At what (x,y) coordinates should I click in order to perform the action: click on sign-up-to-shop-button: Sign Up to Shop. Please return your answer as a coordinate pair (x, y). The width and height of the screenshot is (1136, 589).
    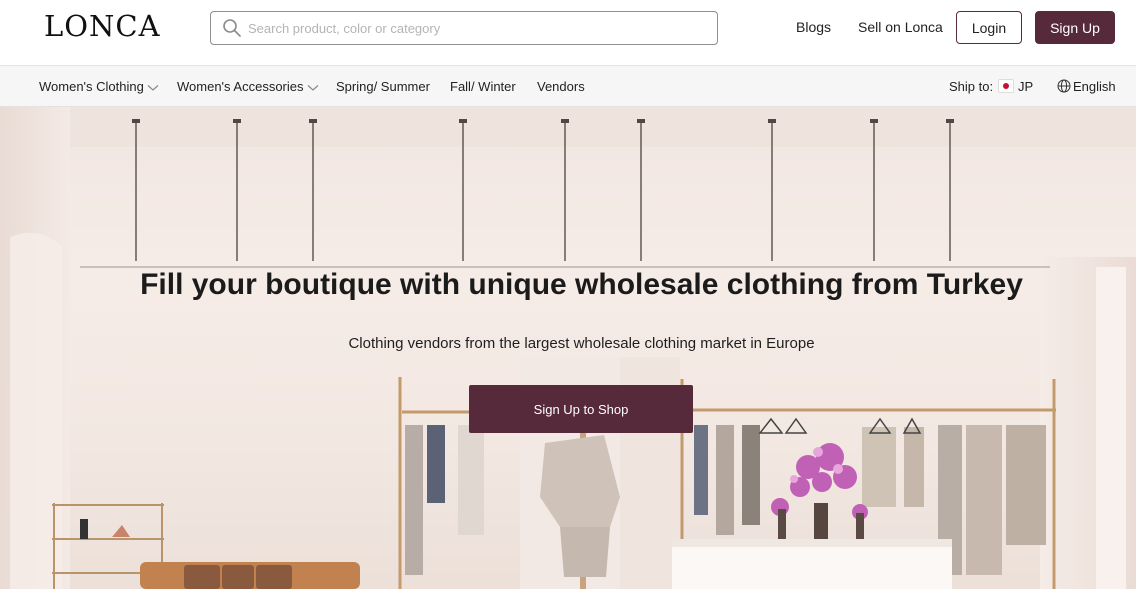
    Looking at the image, I should click on (581, 409).